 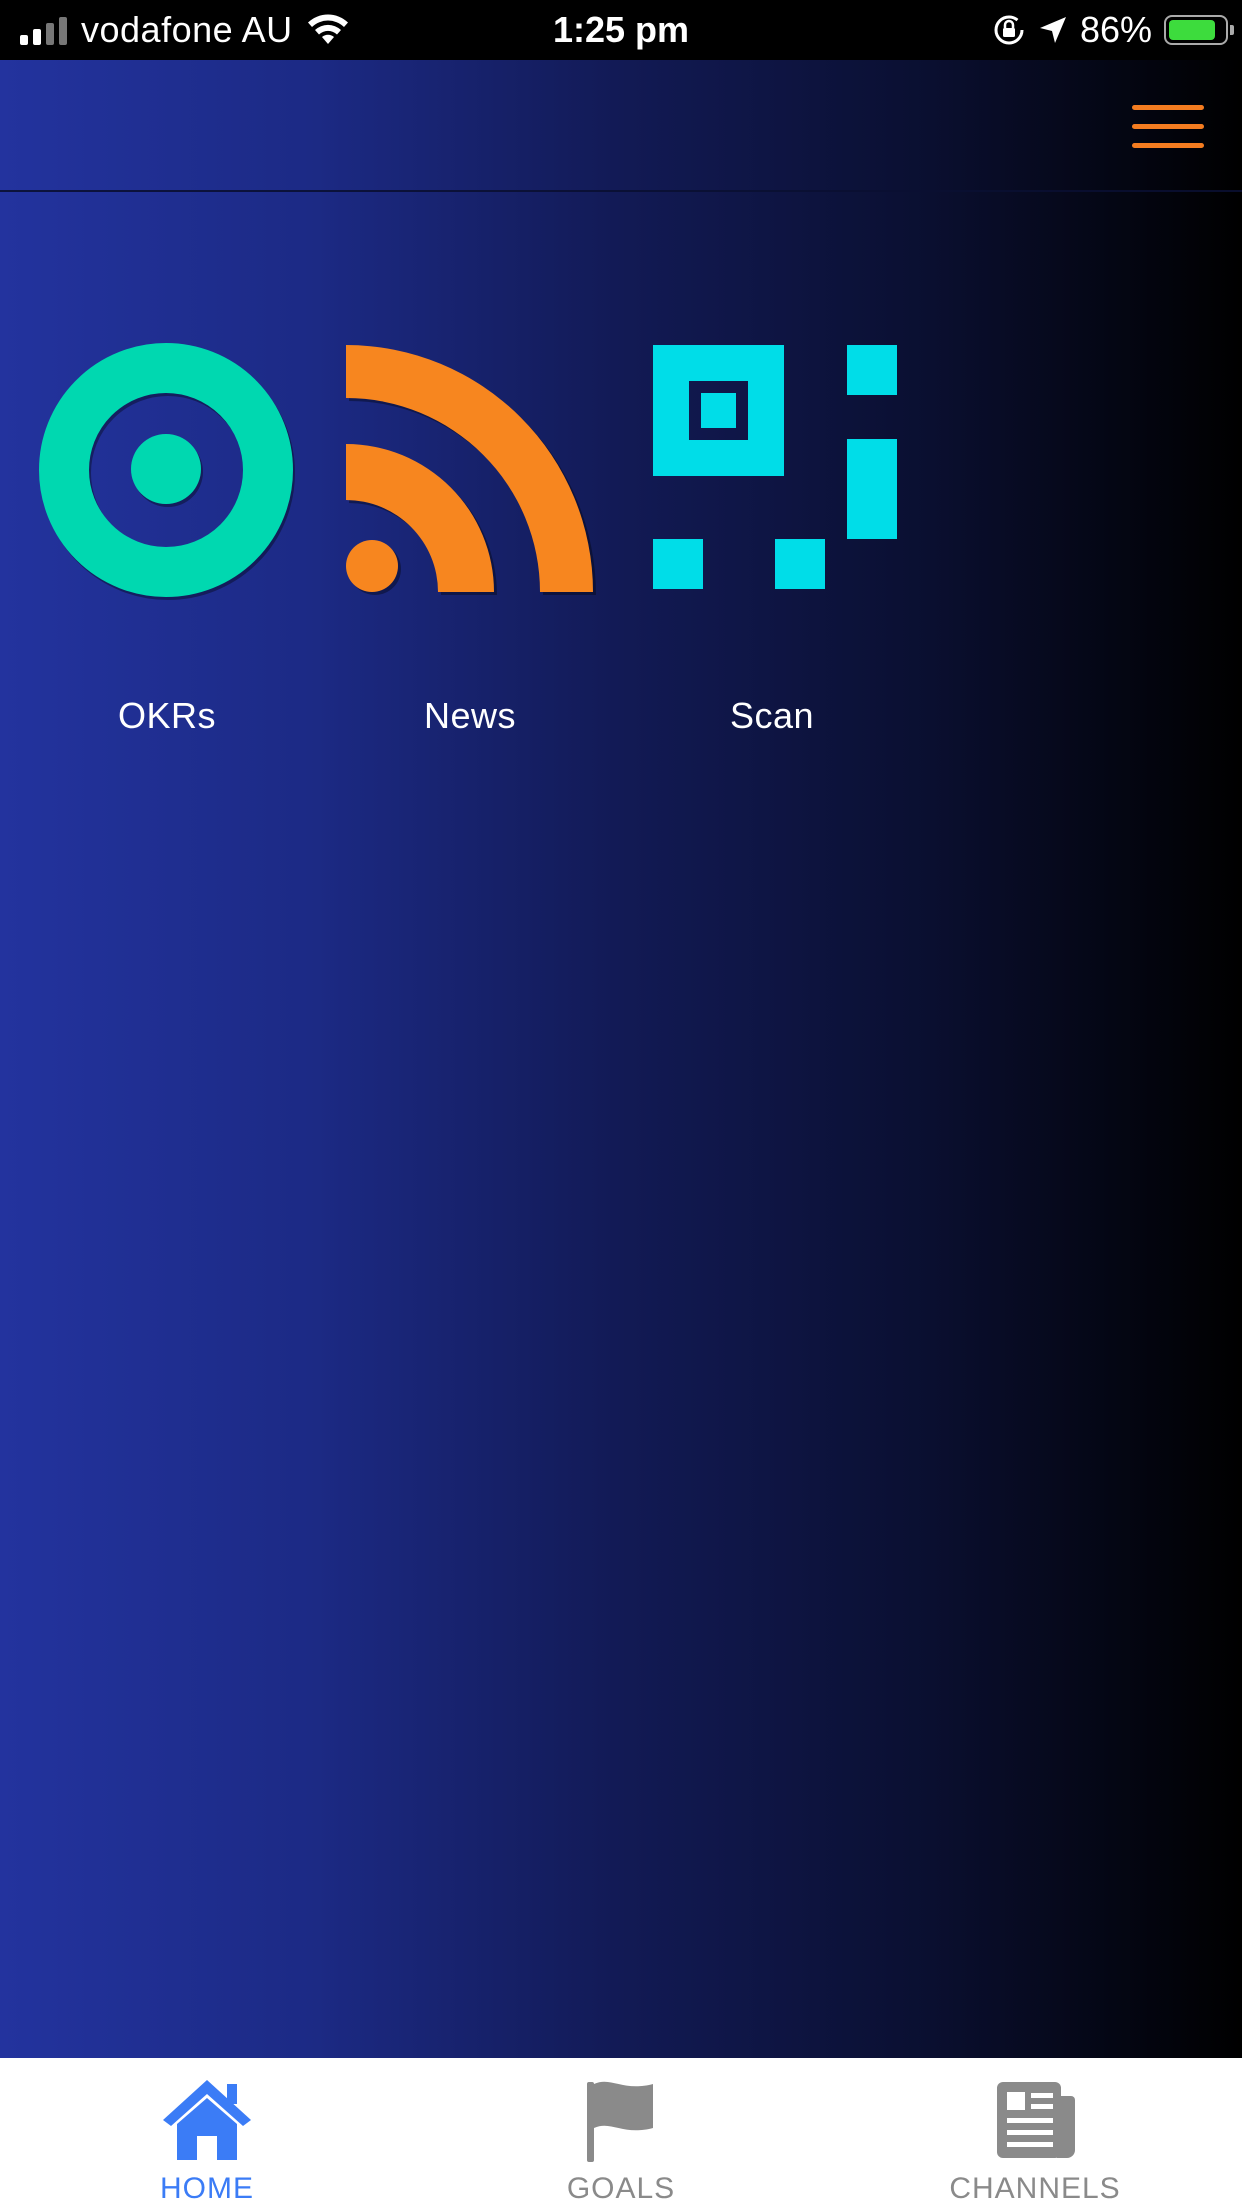 I want to click on status-right: 86%, so click(x=1113, y=30).